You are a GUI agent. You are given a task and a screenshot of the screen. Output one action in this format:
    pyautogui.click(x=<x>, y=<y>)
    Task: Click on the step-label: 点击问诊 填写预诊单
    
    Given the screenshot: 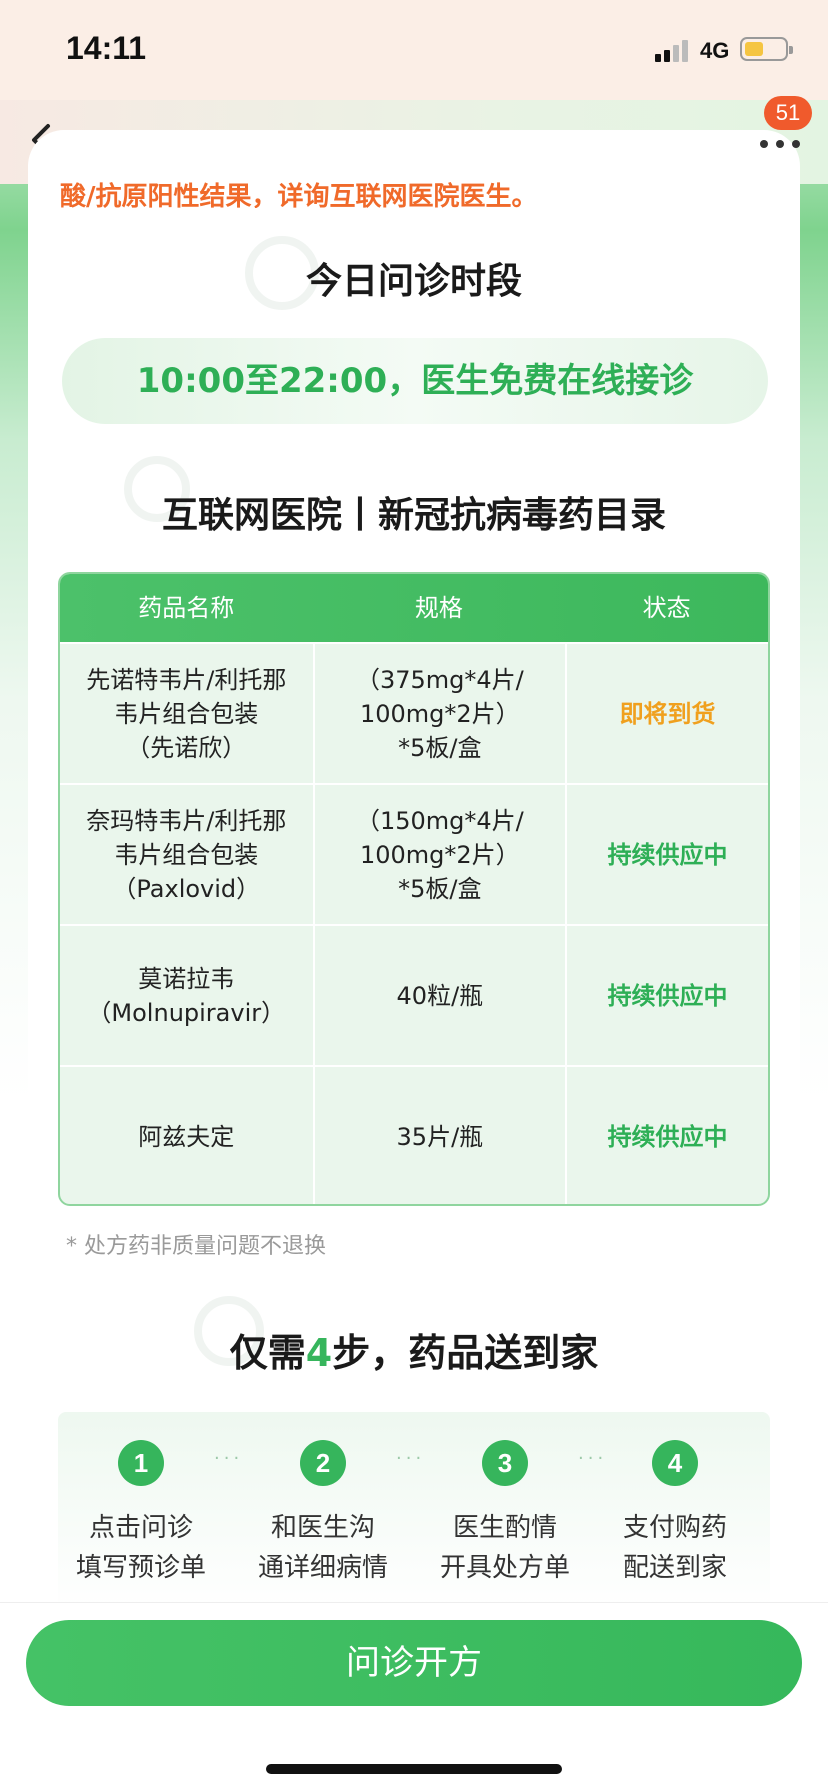 What is the action you would take?
    pyautogui.click(x=140, y=1548)
    